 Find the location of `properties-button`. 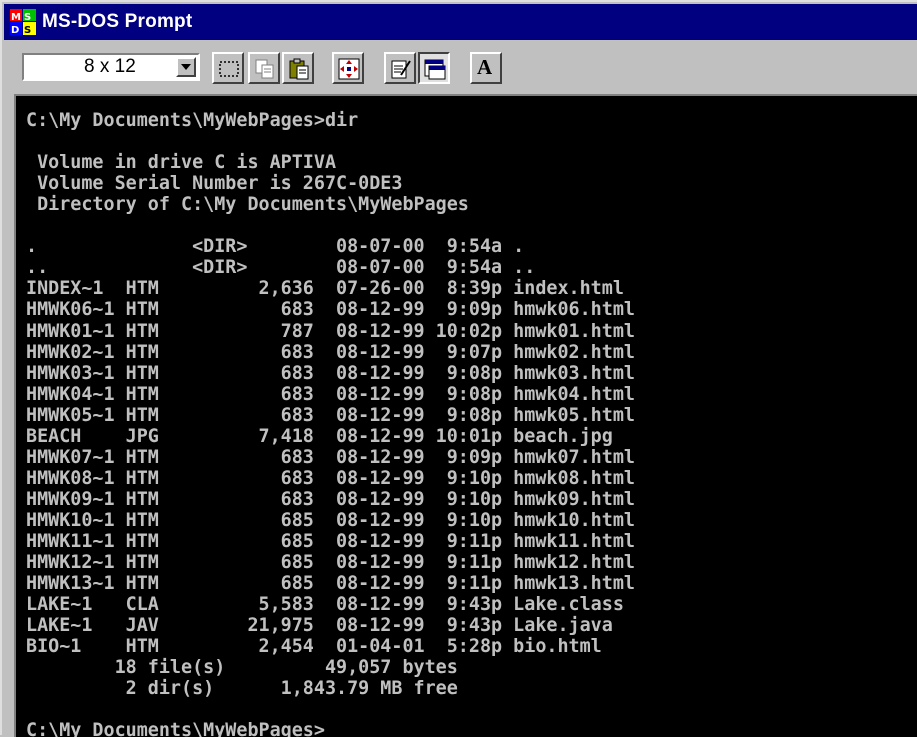

properties-button is located at coordinates (400, 68).